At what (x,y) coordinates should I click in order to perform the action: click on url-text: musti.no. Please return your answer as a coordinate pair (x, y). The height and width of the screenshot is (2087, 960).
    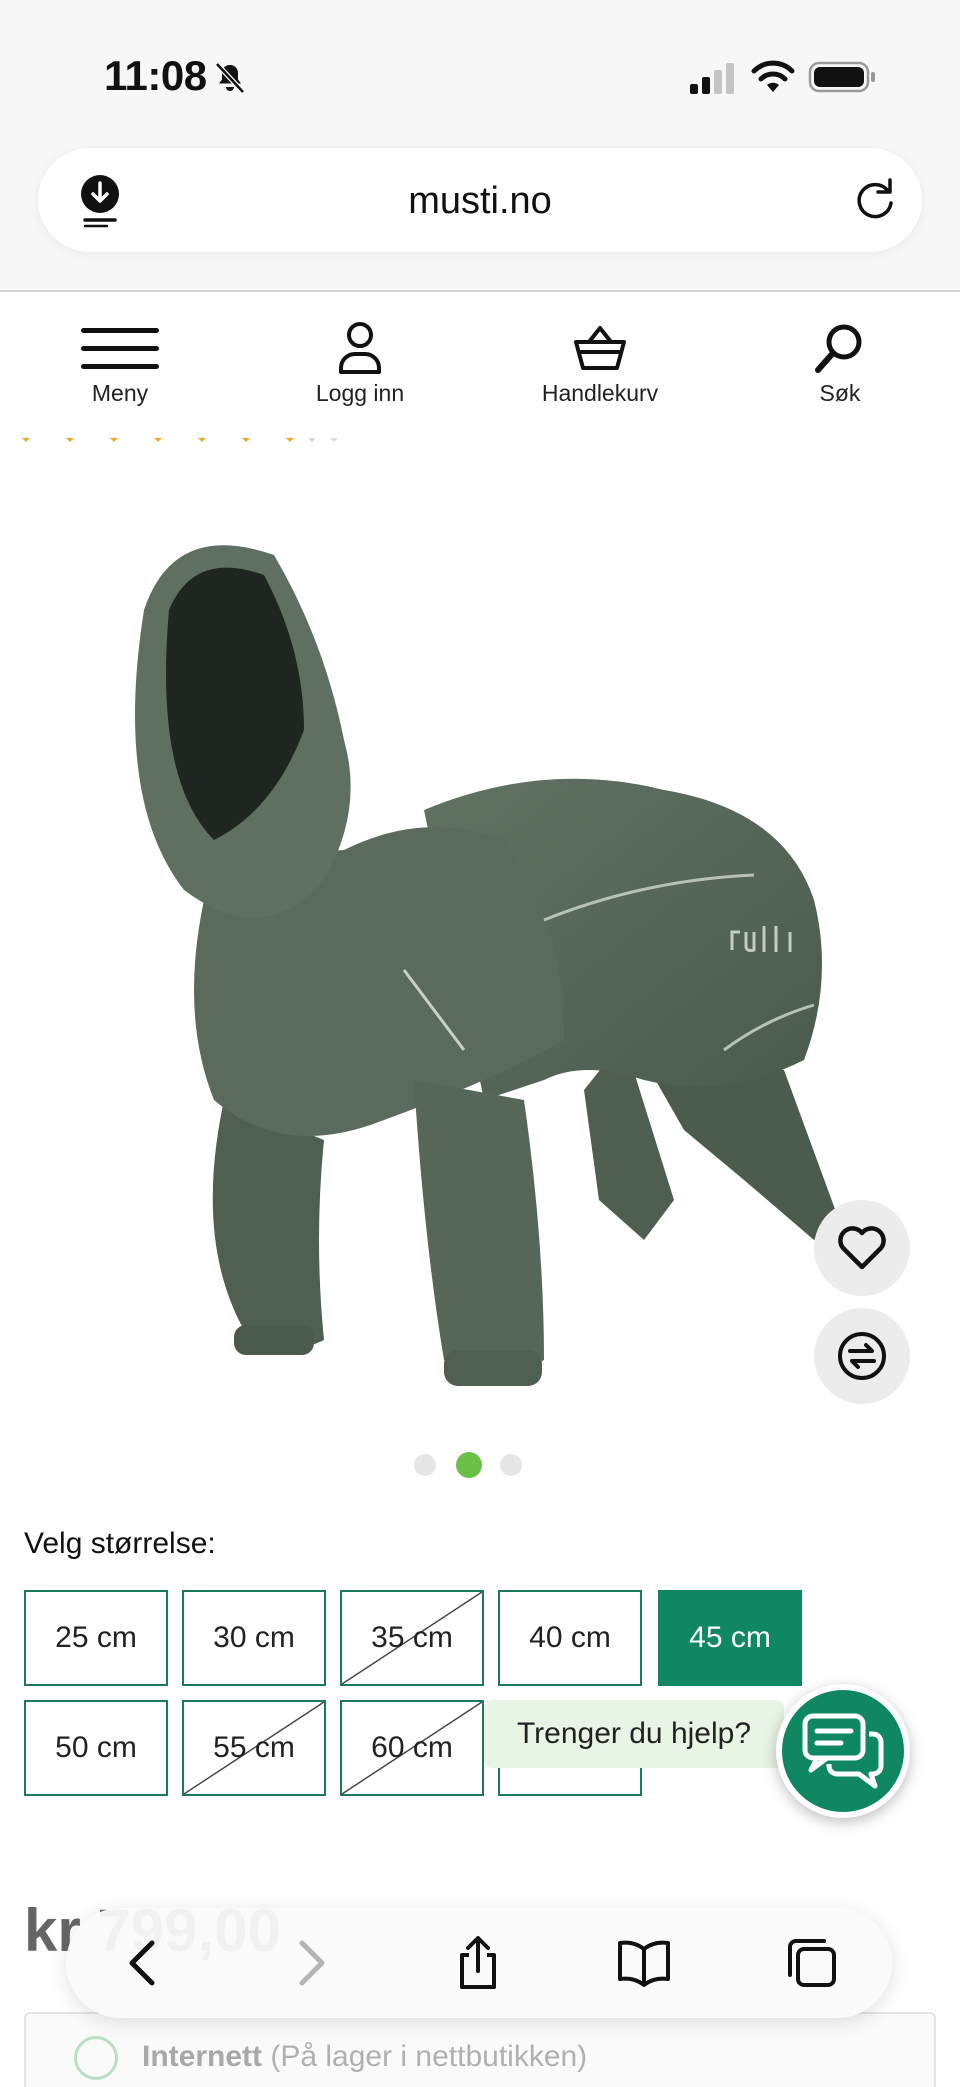
    Looking at the image, I should click on (480, 201).